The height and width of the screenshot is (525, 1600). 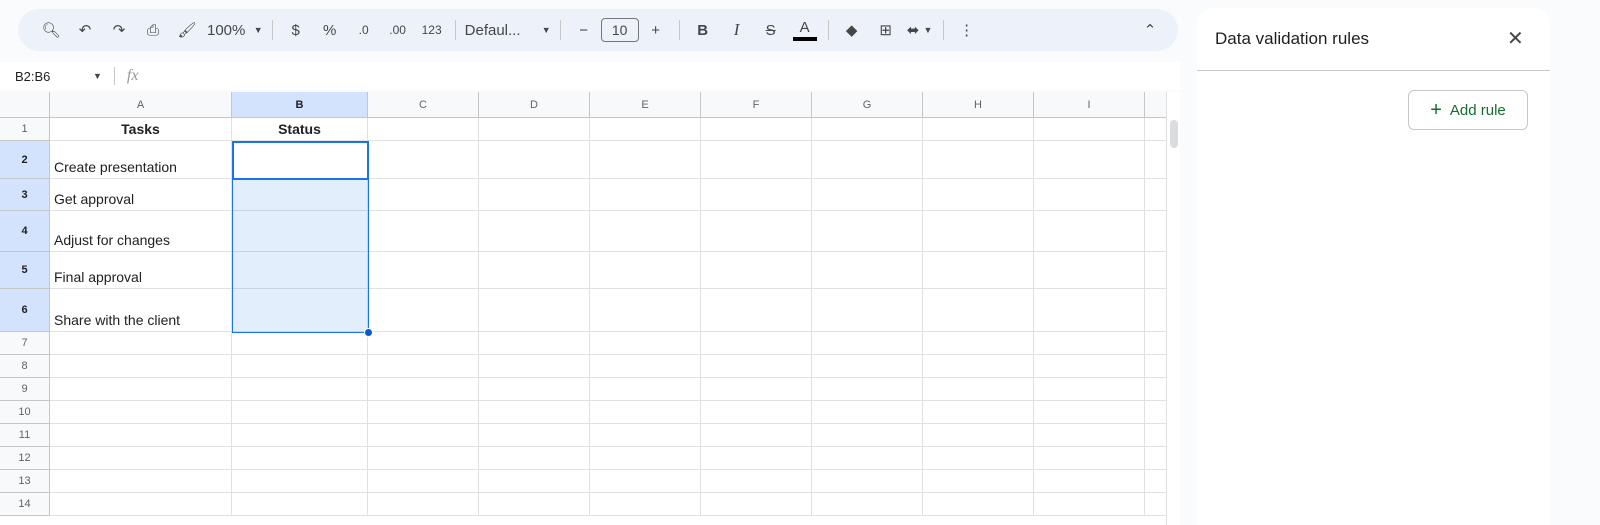 I want to click on cell-E4, so click(x=645, y=231).